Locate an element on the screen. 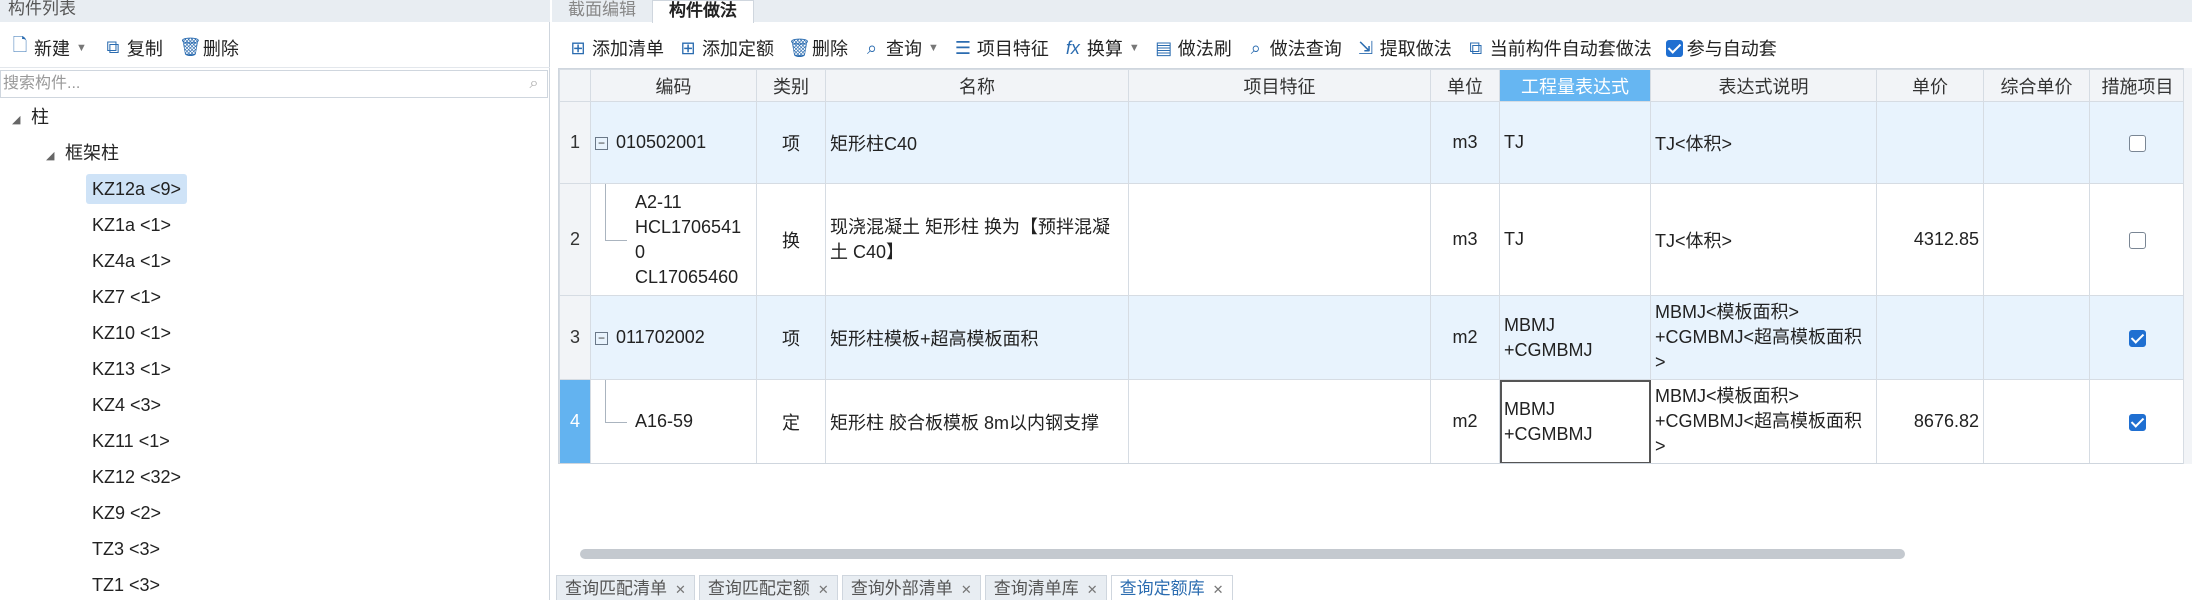 This screenshot has height=602, width=2192. expression-cell: MBMJ +CGMBMJ is located at coordinates (1575, 337).